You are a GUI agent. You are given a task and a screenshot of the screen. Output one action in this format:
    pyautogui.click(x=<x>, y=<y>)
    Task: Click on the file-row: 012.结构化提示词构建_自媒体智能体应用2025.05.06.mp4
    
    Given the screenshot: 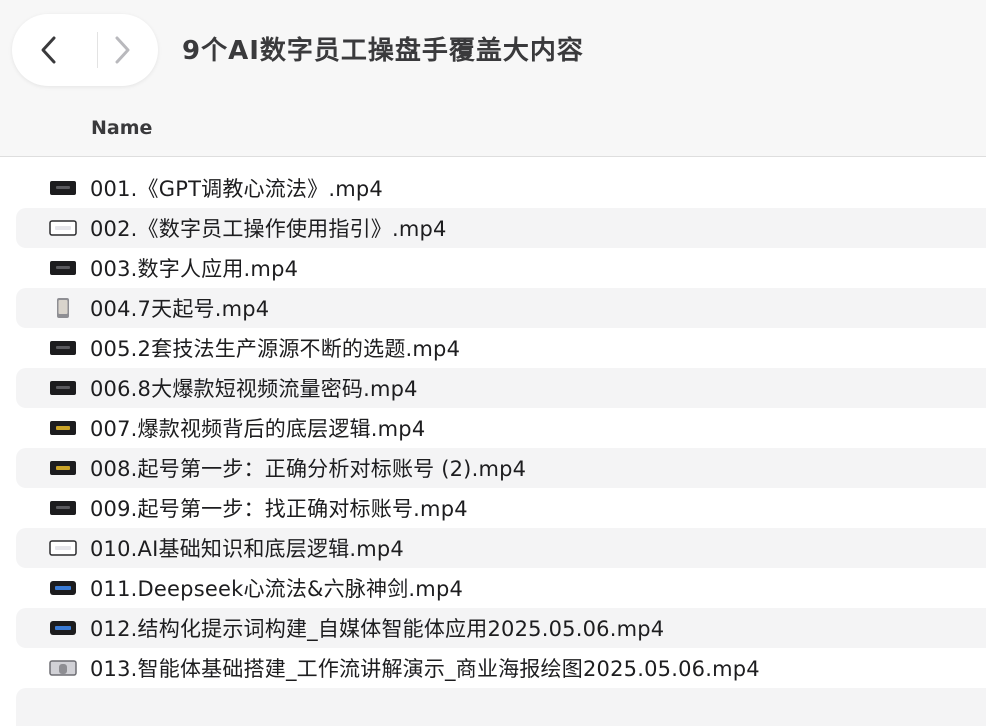 What is the action you would take?
    pyautogui.click(x=501, y=628)
    